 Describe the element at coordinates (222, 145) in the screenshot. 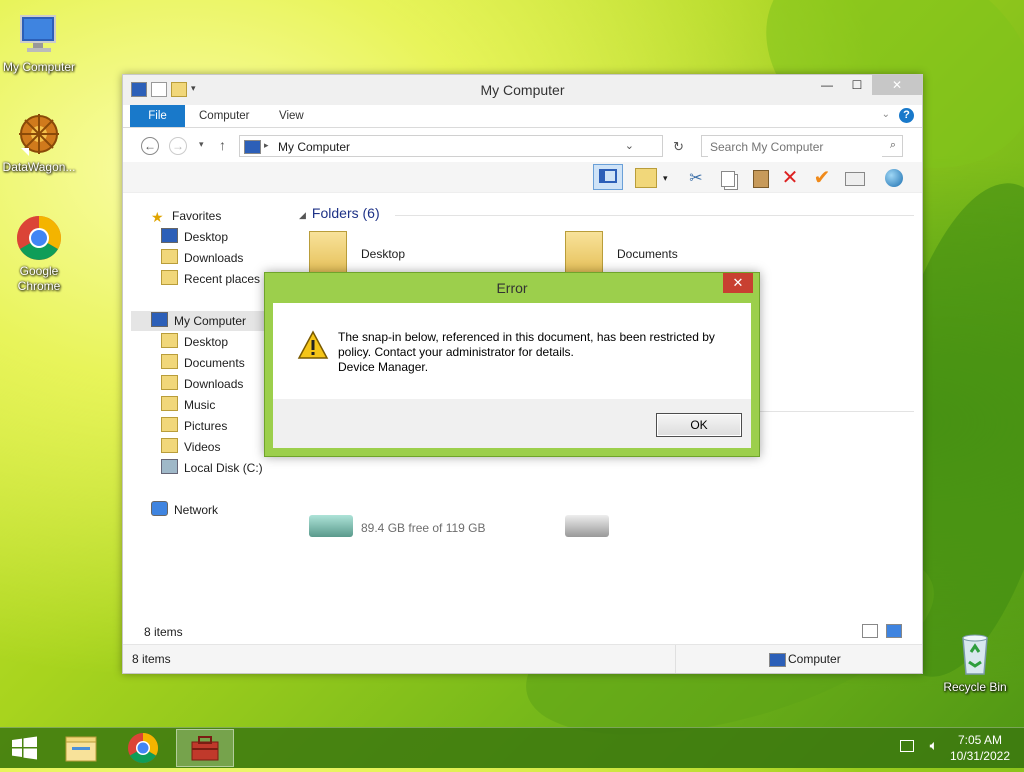

I see `up-button: ↑` at that location.